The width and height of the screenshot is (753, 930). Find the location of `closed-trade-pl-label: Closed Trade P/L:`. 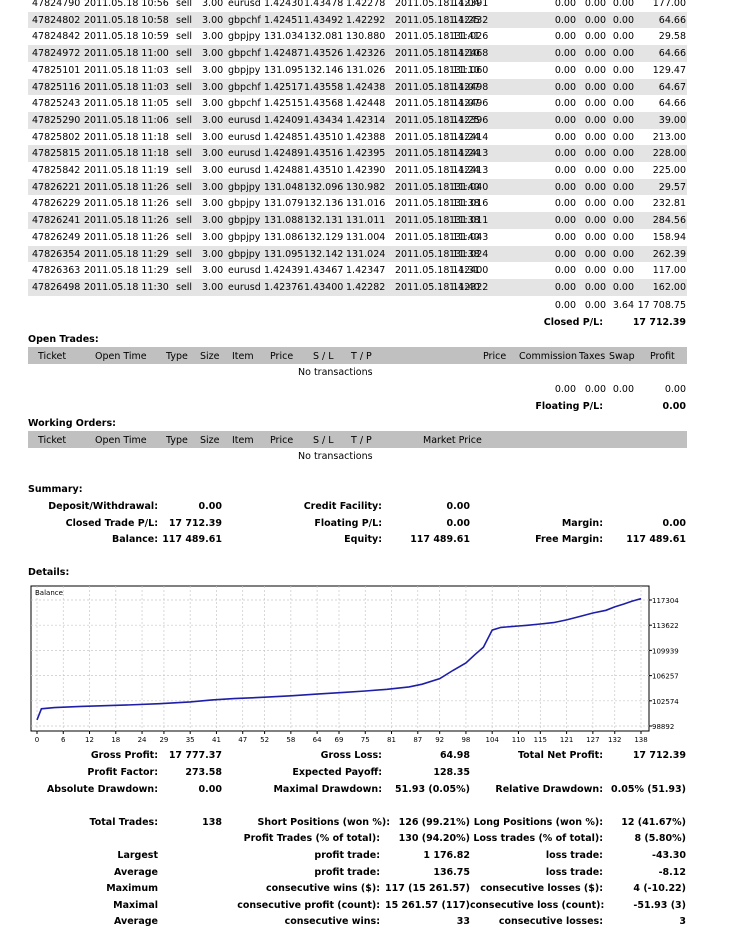

closed-trade-pl-label: Closed Trade P/L: is located at coordinates (111, 523).